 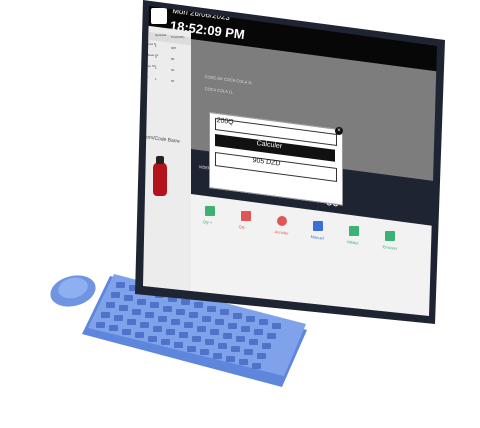 What do you see at coordinates (173, 70) in the screenshot?
I see `table-cell: 60` at bounding box center [173, 70].